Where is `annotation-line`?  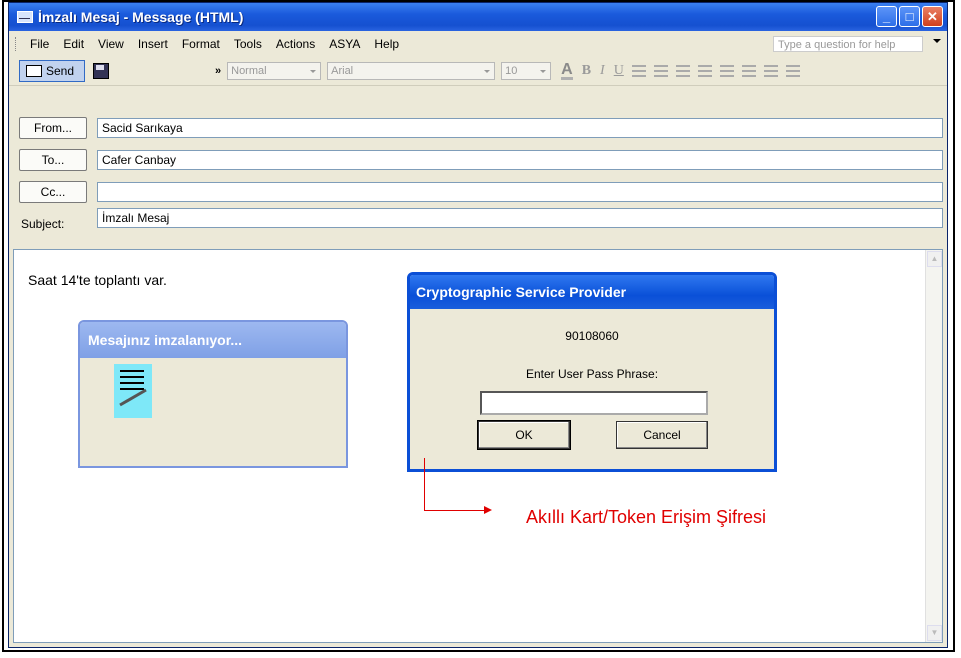
annotation-line is located at coordinates (424, 484).